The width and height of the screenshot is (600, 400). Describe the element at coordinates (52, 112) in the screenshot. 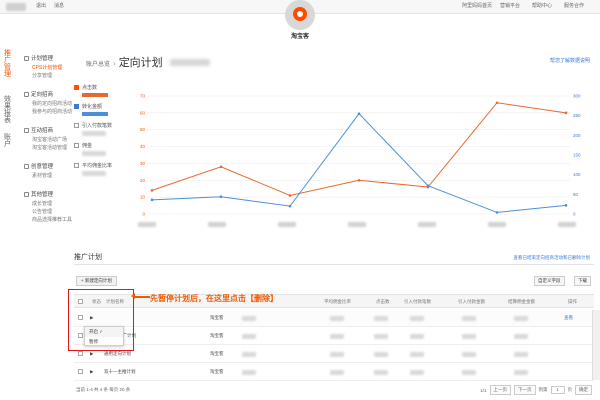

I see `menu-item-joined: 我参与的招商活动` at that location.